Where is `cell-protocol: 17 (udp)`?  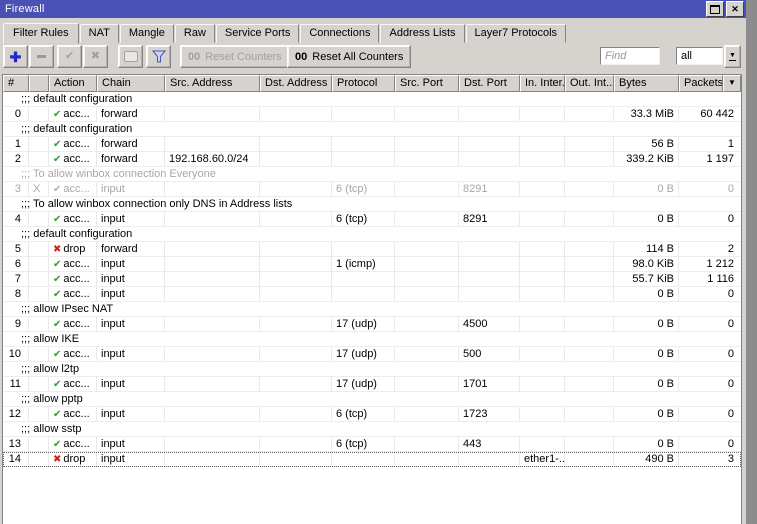
cell-protocol: 17 (udp) is located at coordinates (363, 324).